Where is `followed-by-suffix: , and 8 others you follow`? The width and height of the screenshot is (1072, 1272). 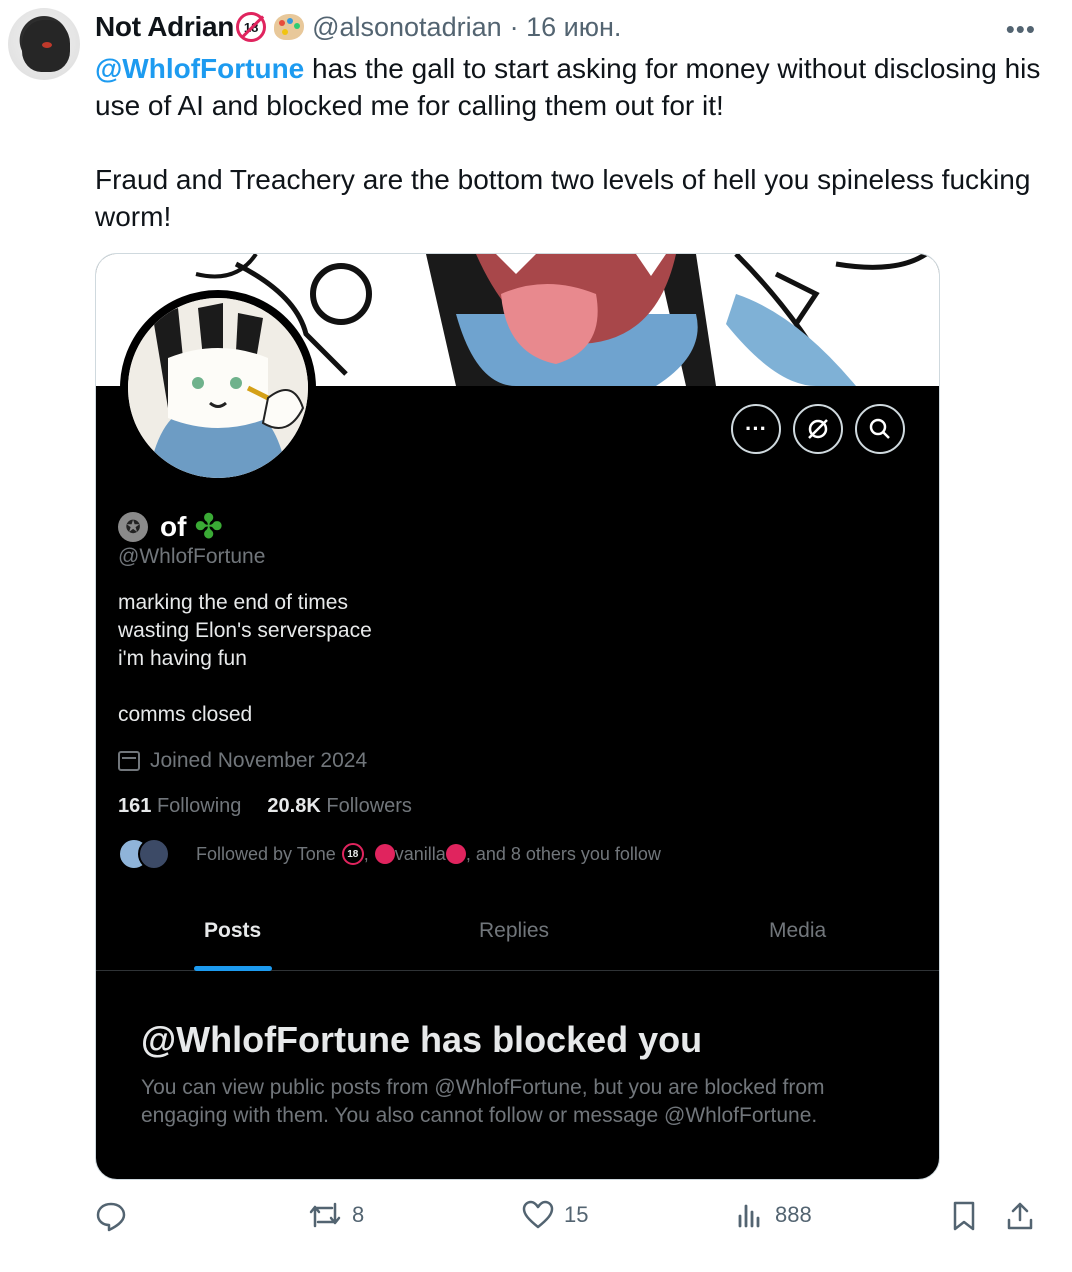
followed-by-suffix: , and 8 others you follow is located at coordinates (563, 853).